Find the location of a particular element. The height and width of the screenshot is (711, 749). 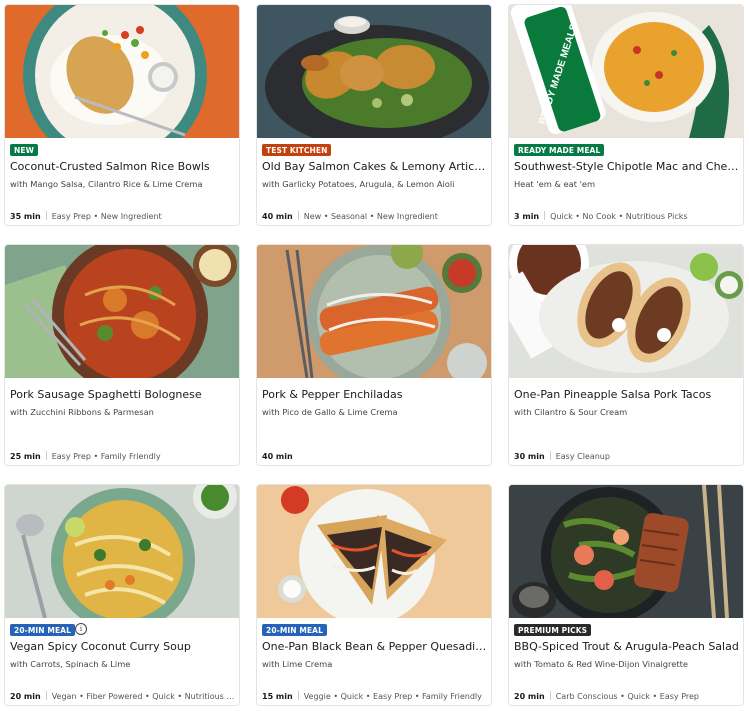

prep-time: 25 min is located at coordinates (25, 456).